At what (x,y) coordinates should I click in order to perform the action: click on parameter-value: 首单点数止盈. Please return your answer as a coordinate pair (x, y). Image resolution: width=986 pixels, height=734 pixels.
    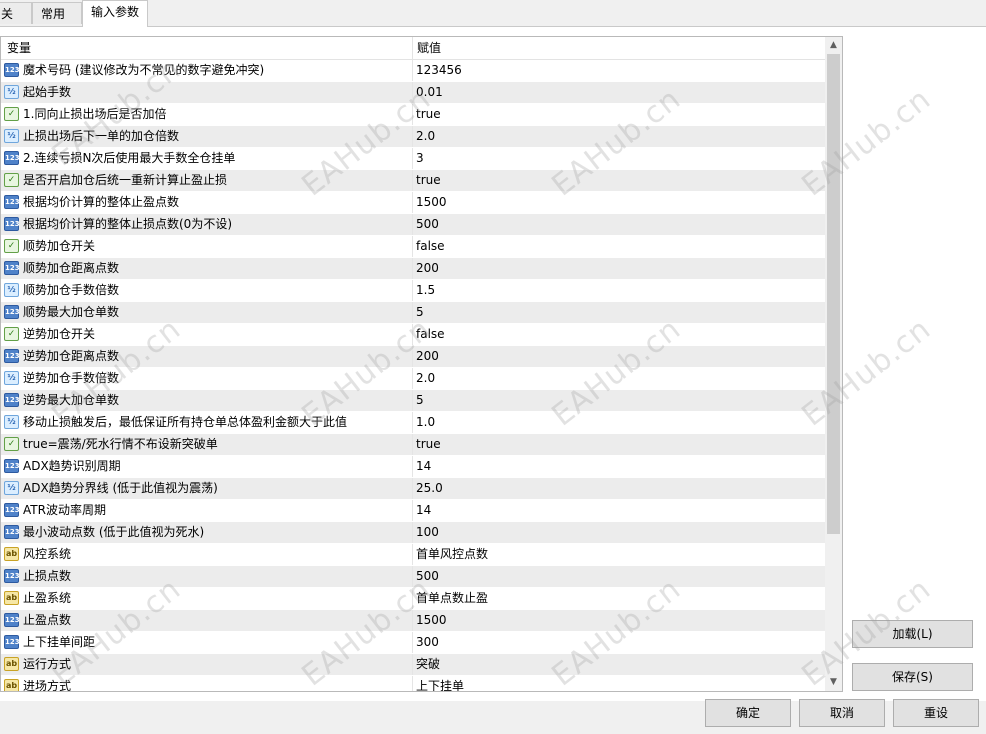
    Looking at the image, I should click on (452, 598).